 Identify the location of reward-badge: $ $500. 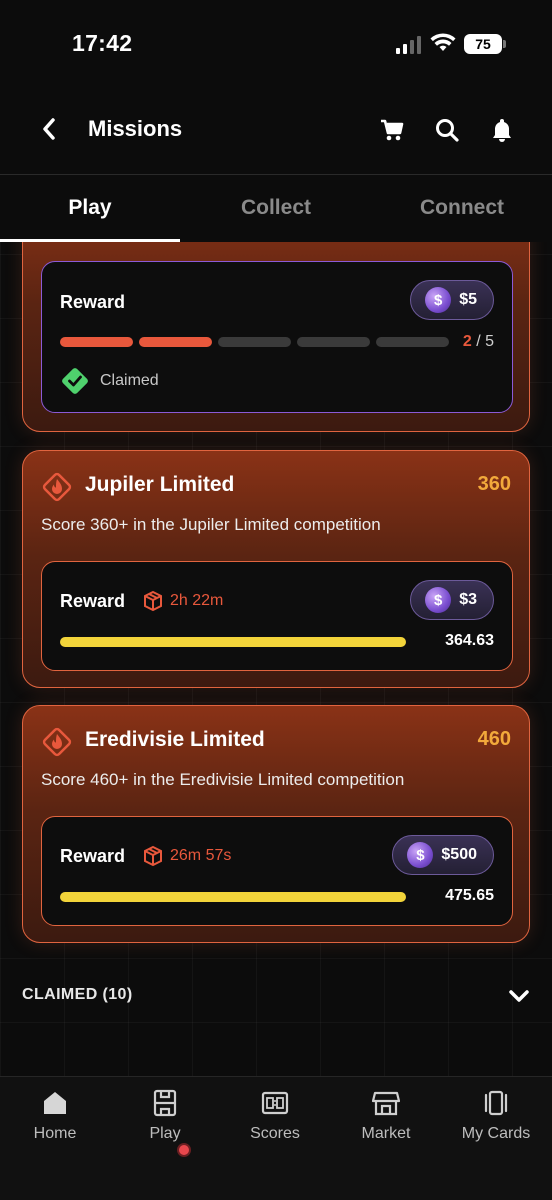
(443, 855).